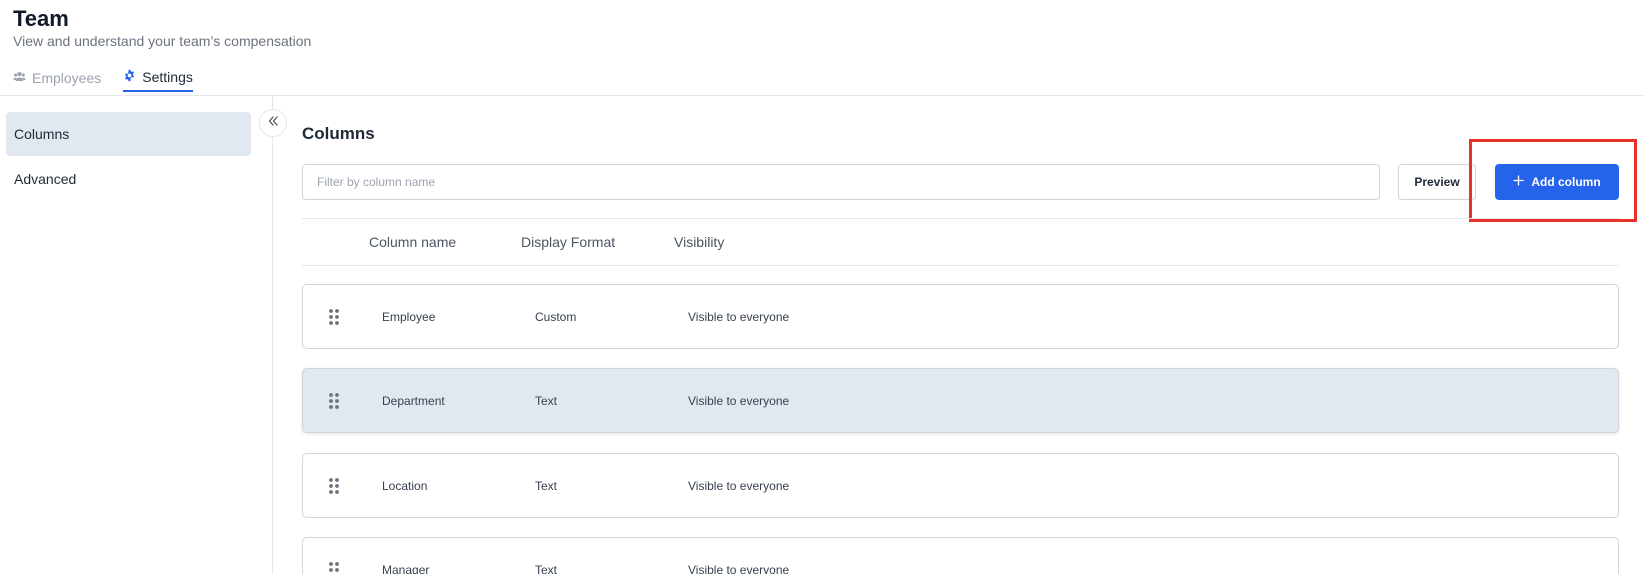  What do you see at coordinates (136, 335) in the screenshot?
I see `settings-sidebar: Columns Advanced` at bounding box center [136, 335].